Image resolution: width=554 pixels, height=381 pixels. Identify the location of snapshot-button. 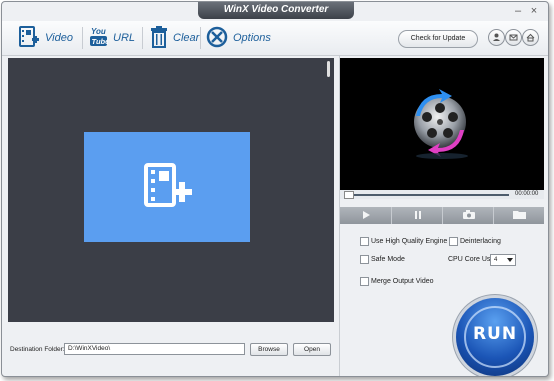
(468, 215).